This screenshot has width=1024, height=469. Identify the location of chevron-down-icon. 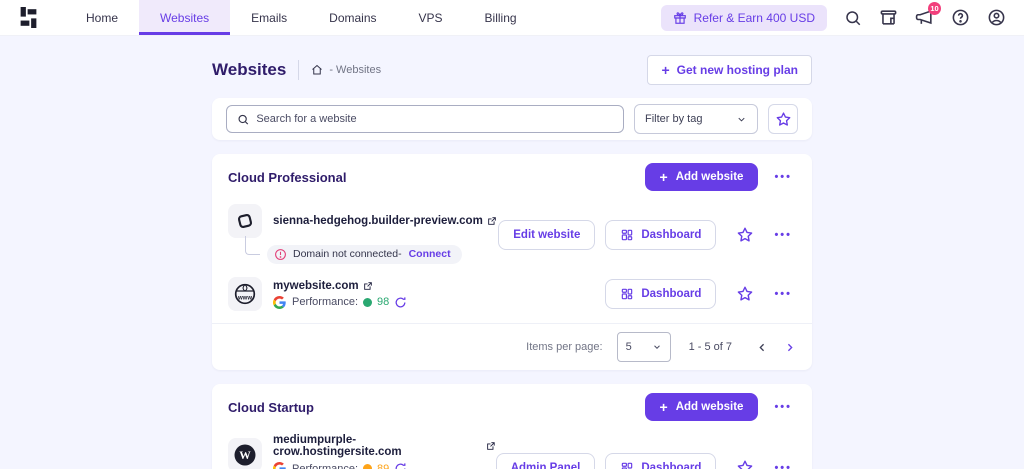
(656, 347).